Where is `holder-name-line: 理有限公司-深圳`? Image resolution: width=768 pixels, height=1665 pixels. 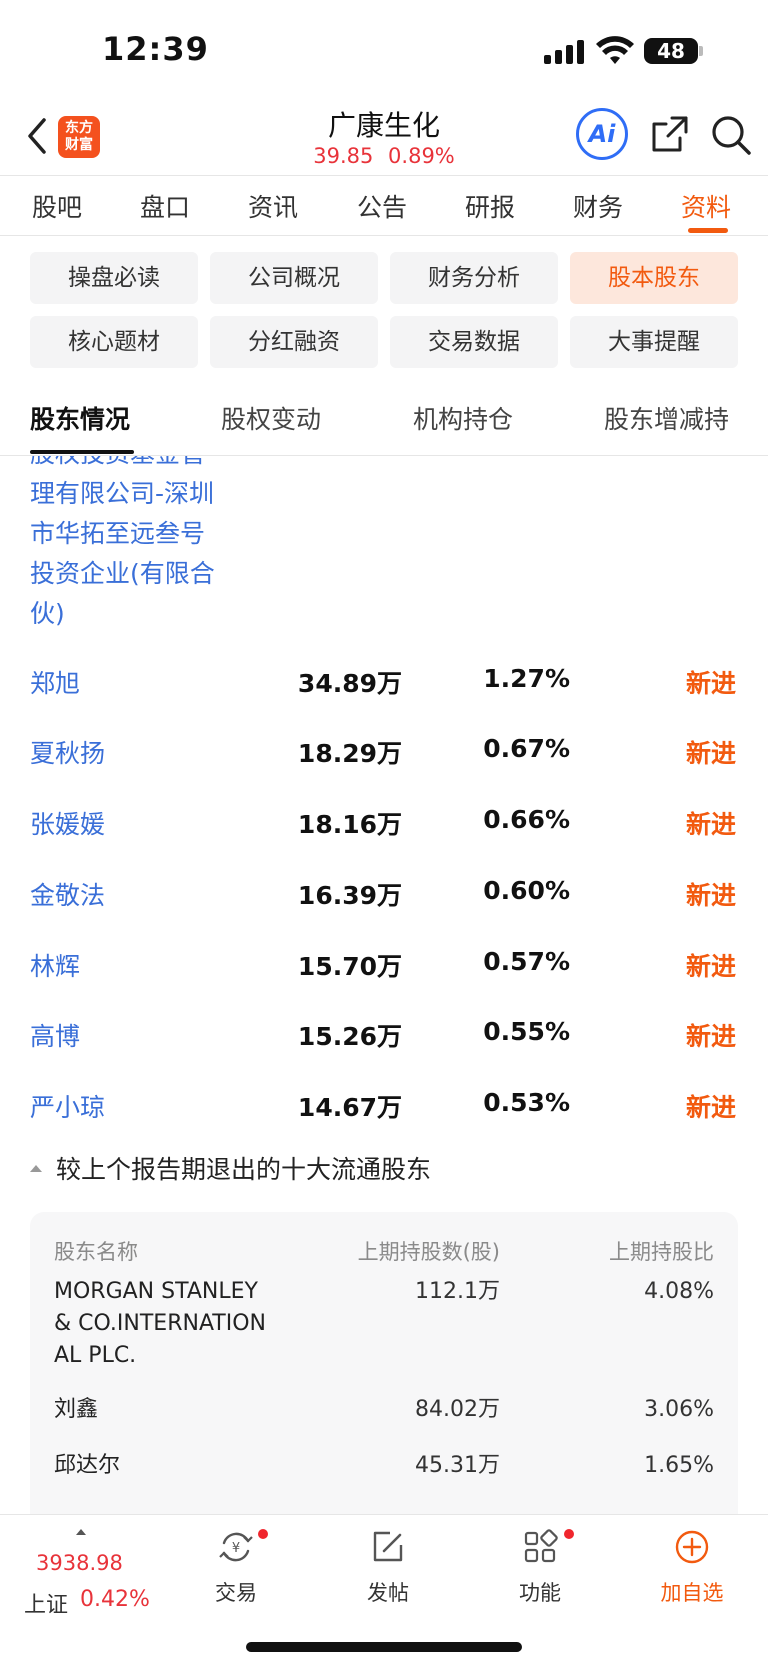
holder-name-line: 理有限公司-深圳 is located at coordinates (122, 493).